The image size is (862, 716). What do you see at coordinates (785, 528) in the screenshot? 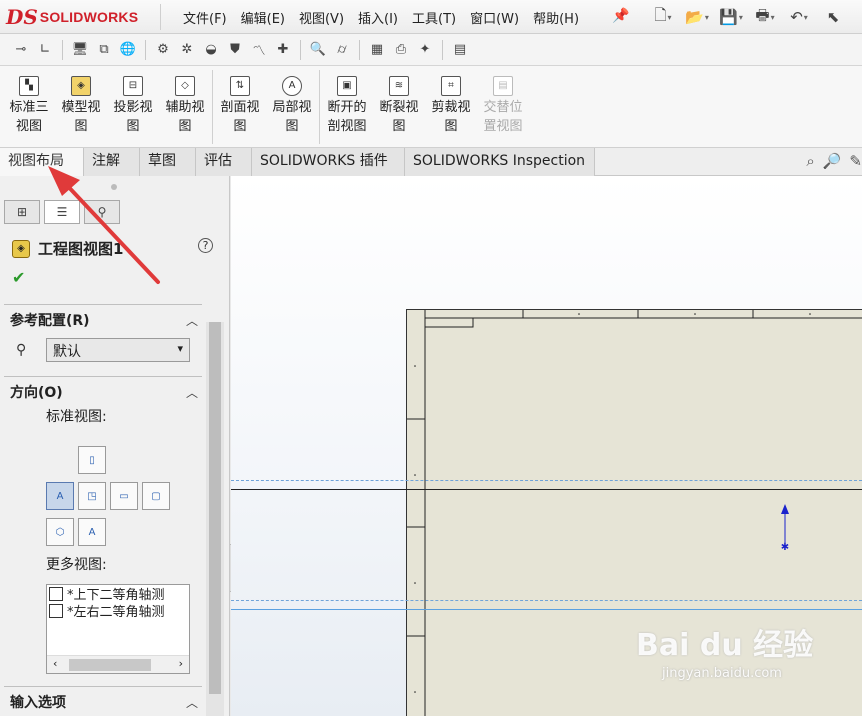
I see `coordinate-arrow-icon: ✱` at bounding box center [785, 528].